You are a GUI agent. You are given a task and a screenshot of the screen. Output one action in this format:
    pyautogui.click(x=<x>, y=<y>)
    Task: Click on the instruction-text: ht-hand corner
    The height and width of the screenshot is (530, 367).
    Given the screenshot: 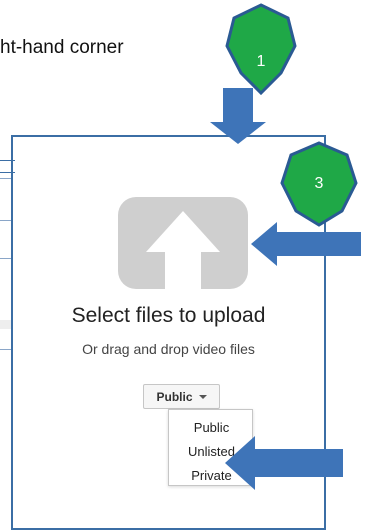 What is the action you would take?
    pyautogui.click(x=62, y=47)
    